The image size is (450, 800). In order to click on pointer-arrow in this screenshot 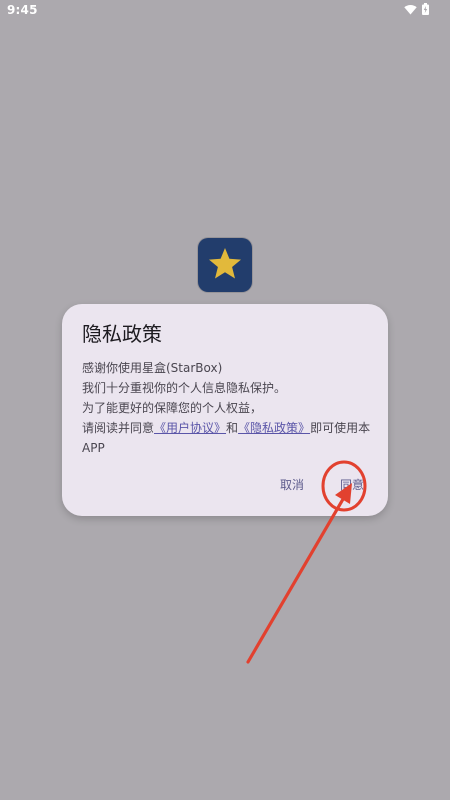, I will do `click(297, 578)`.